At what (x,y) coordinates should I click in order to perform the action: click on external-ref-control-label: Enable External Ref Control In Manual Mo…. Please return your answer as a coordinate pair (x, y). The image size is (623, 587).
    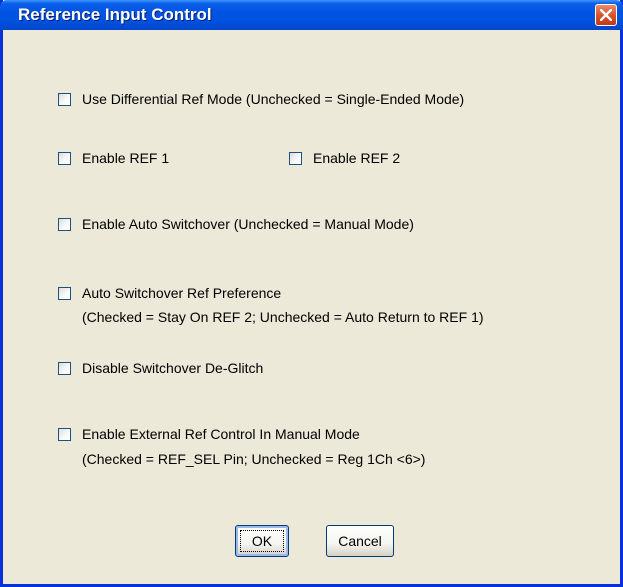
    Looking at the image, I should click on (221, 434).